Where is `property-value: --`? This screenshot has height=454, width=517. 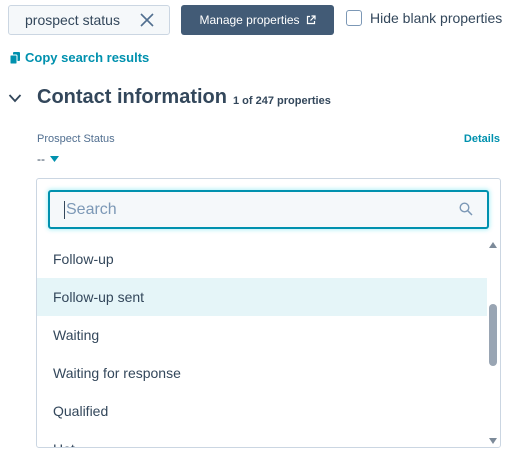 property-value: -- is located at coordinates (41, 159).